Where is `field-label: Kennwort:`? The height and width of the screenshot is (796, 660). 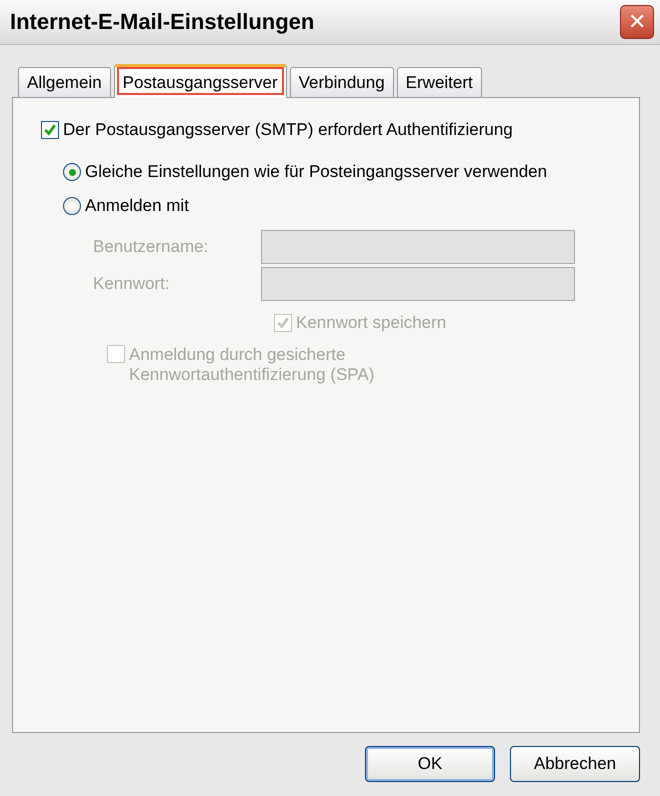 field-label: Kennwort: is located at coordinates (132, 284).